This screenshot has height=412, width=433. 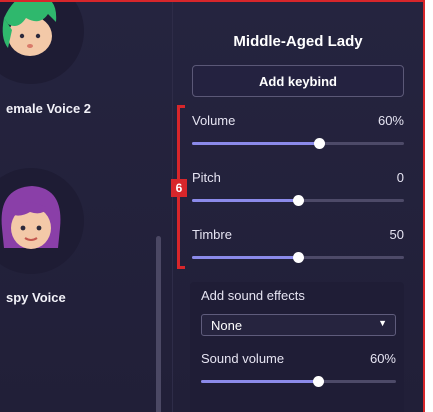 I want to click on volume-slider-fill, so click(x=256, y=143).